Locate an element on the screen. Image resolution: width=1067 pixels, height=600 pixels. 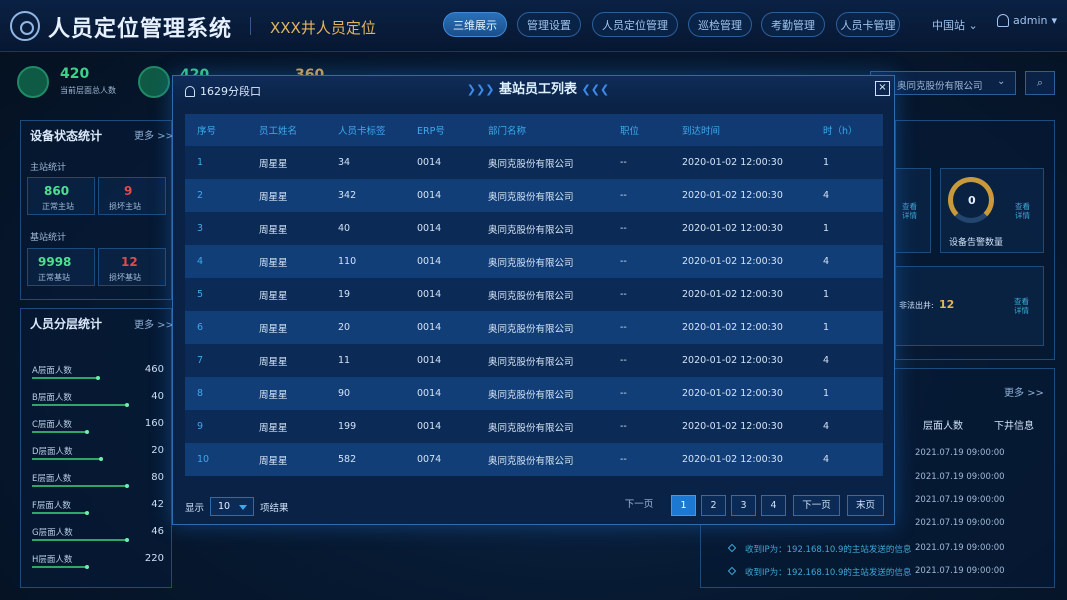
layer-name: C层面人数 is located at coordinates (52, 425).